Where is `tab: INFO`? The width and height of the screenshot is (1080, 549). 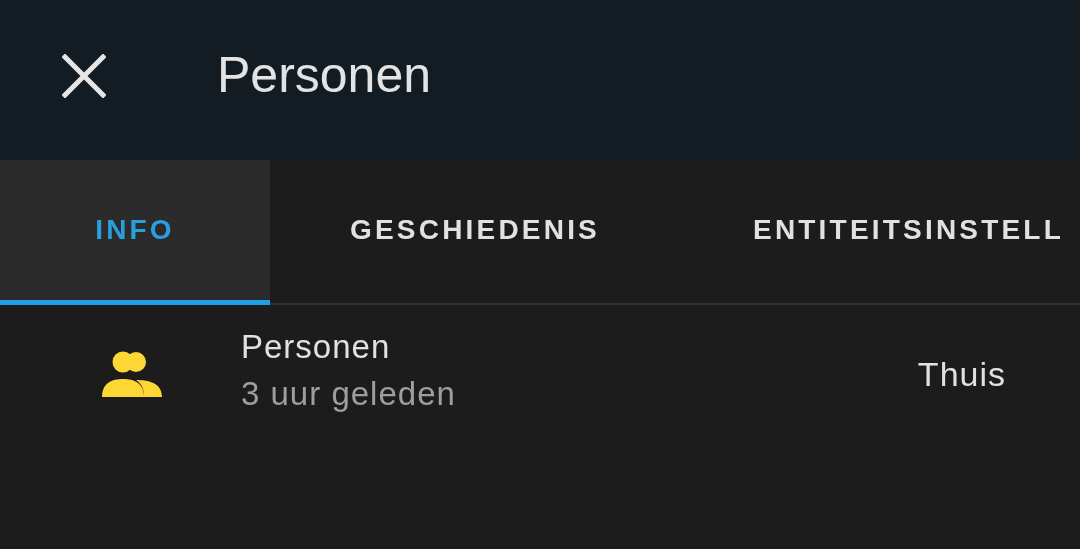 tab: INFO is located at coordinates (135, 232).